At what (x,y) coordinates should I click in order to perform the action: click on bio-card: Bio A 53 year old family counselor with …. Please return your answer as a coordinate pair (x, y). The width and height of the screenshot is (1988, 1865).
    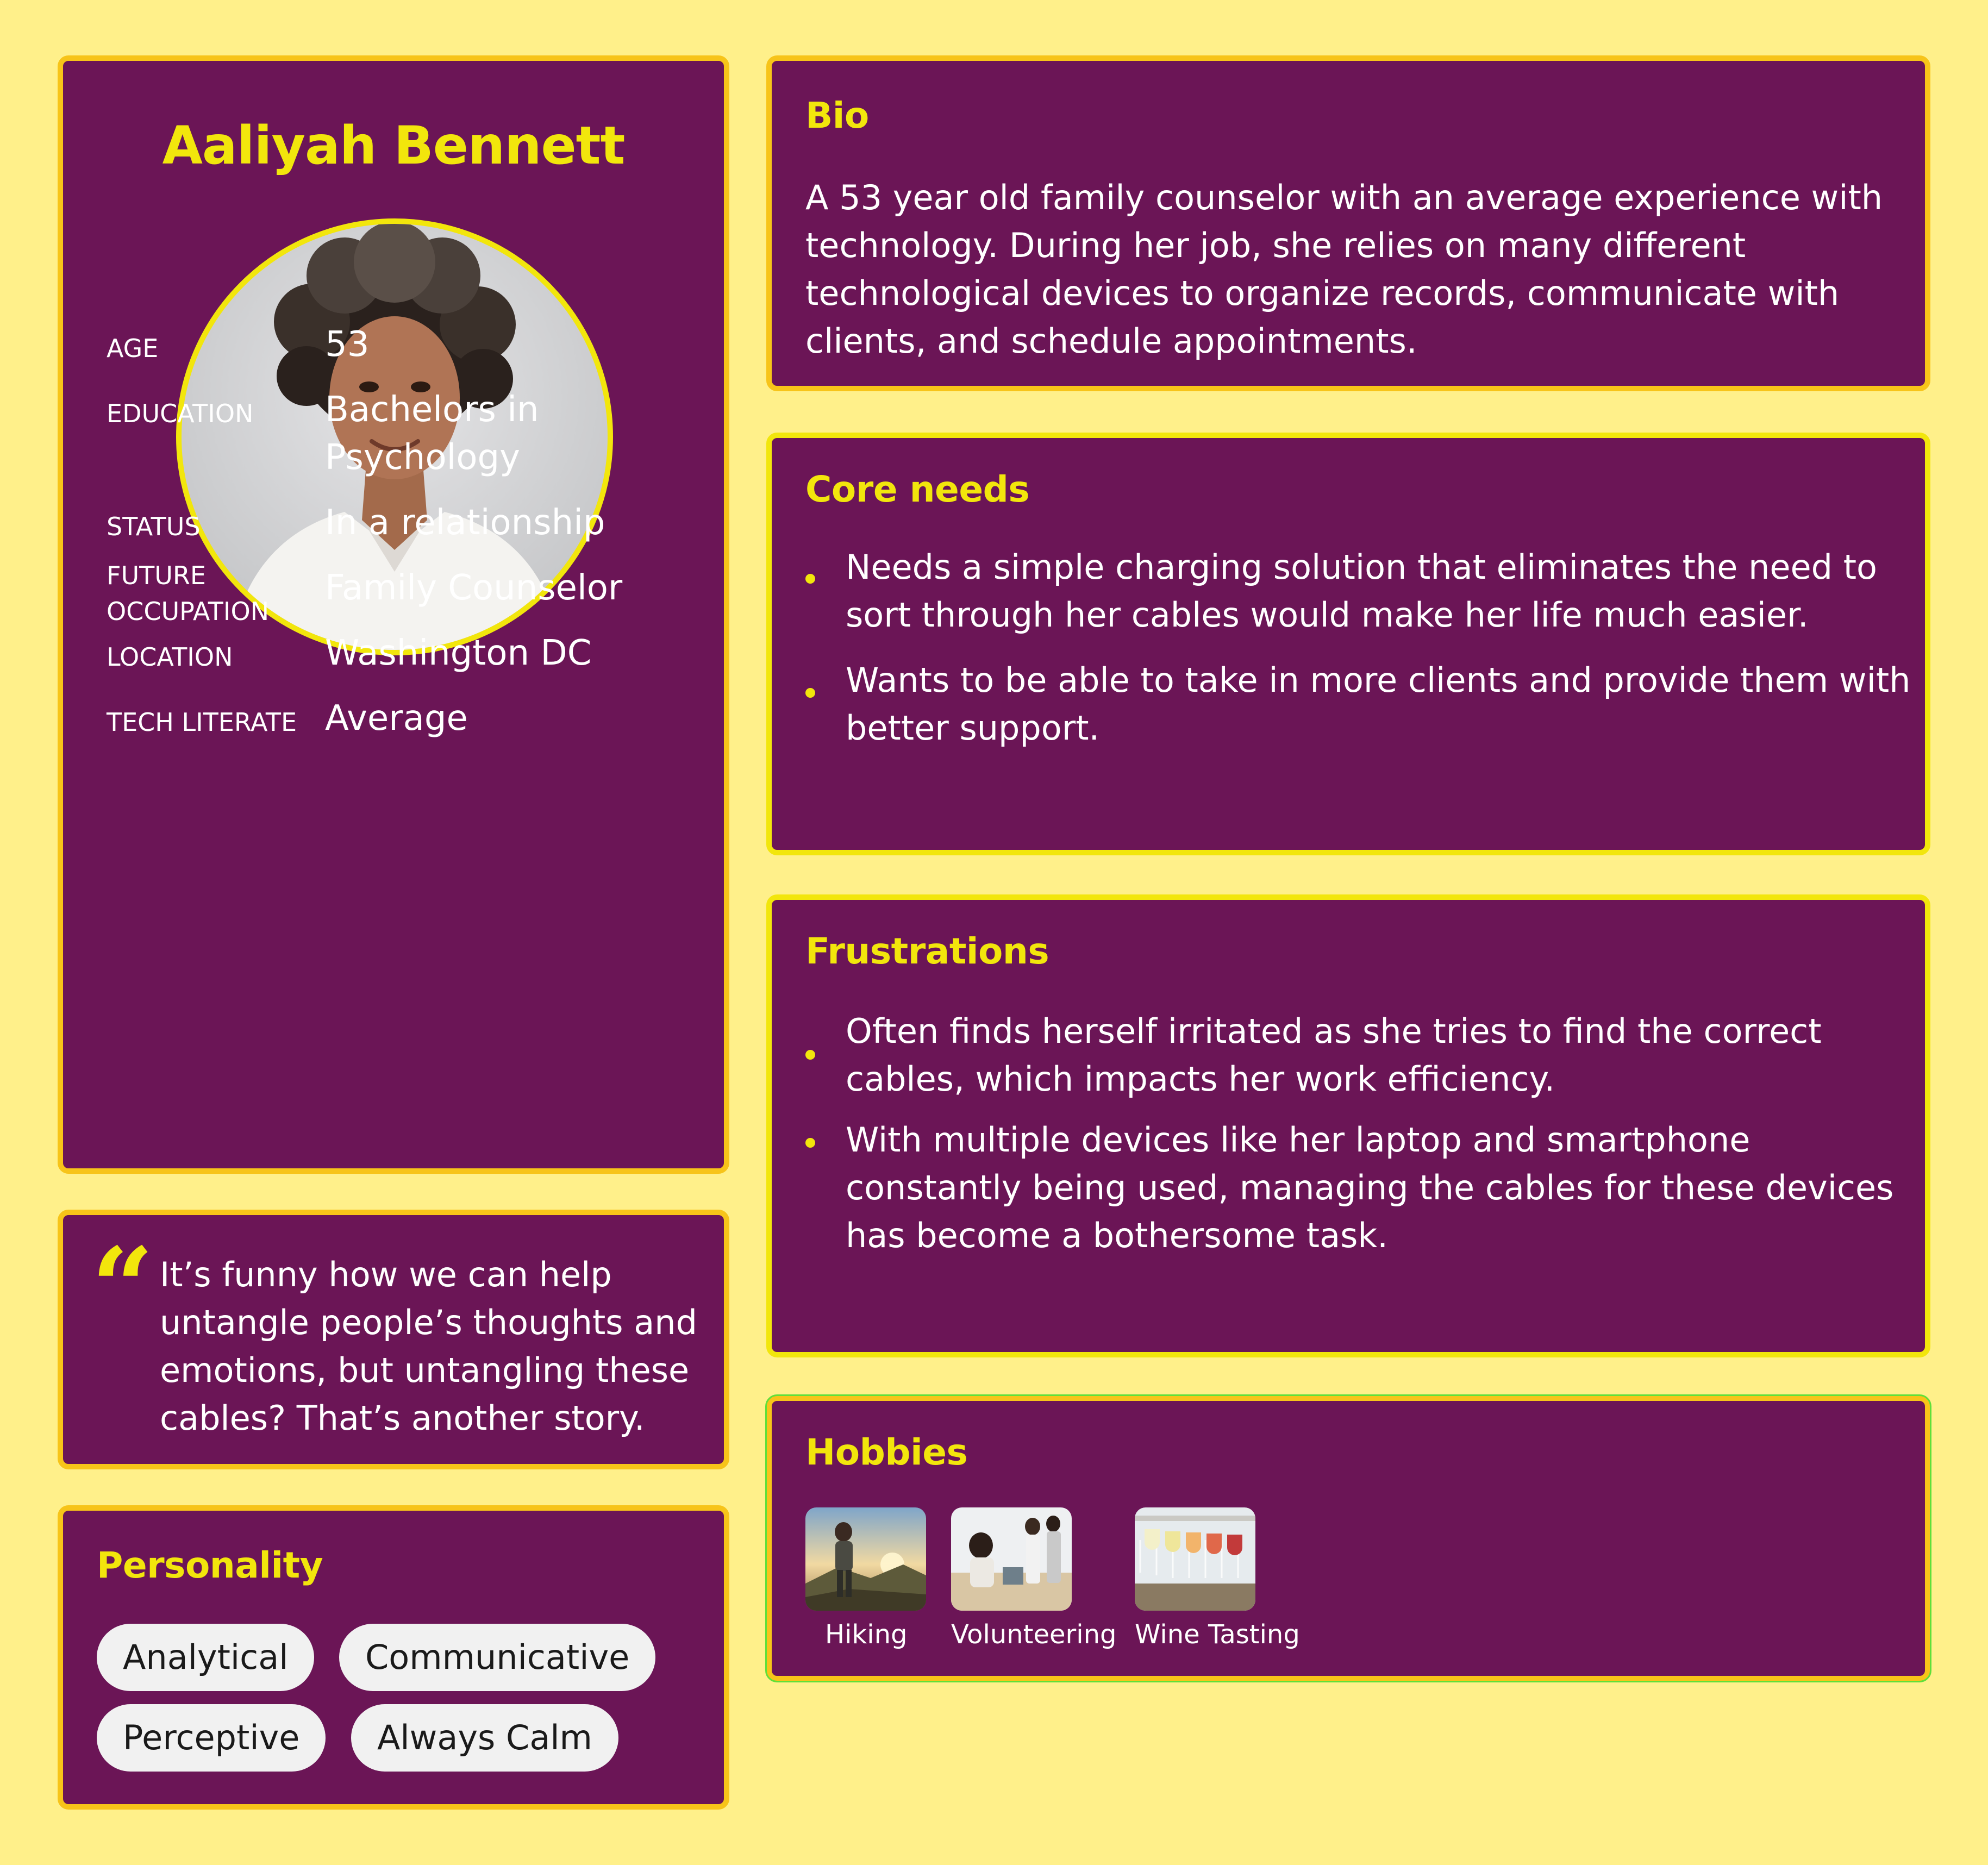
    Looking at the image, I should click on (1348, 223).